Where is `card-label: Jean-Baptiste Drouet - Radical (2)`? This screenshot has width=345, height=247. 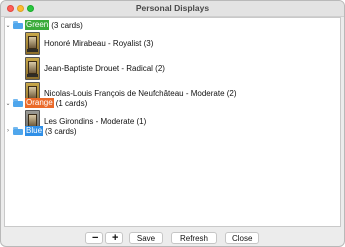
card-label: Jean-Baptiste Drouet - Radical (2) is located at coordinates (104, 68).